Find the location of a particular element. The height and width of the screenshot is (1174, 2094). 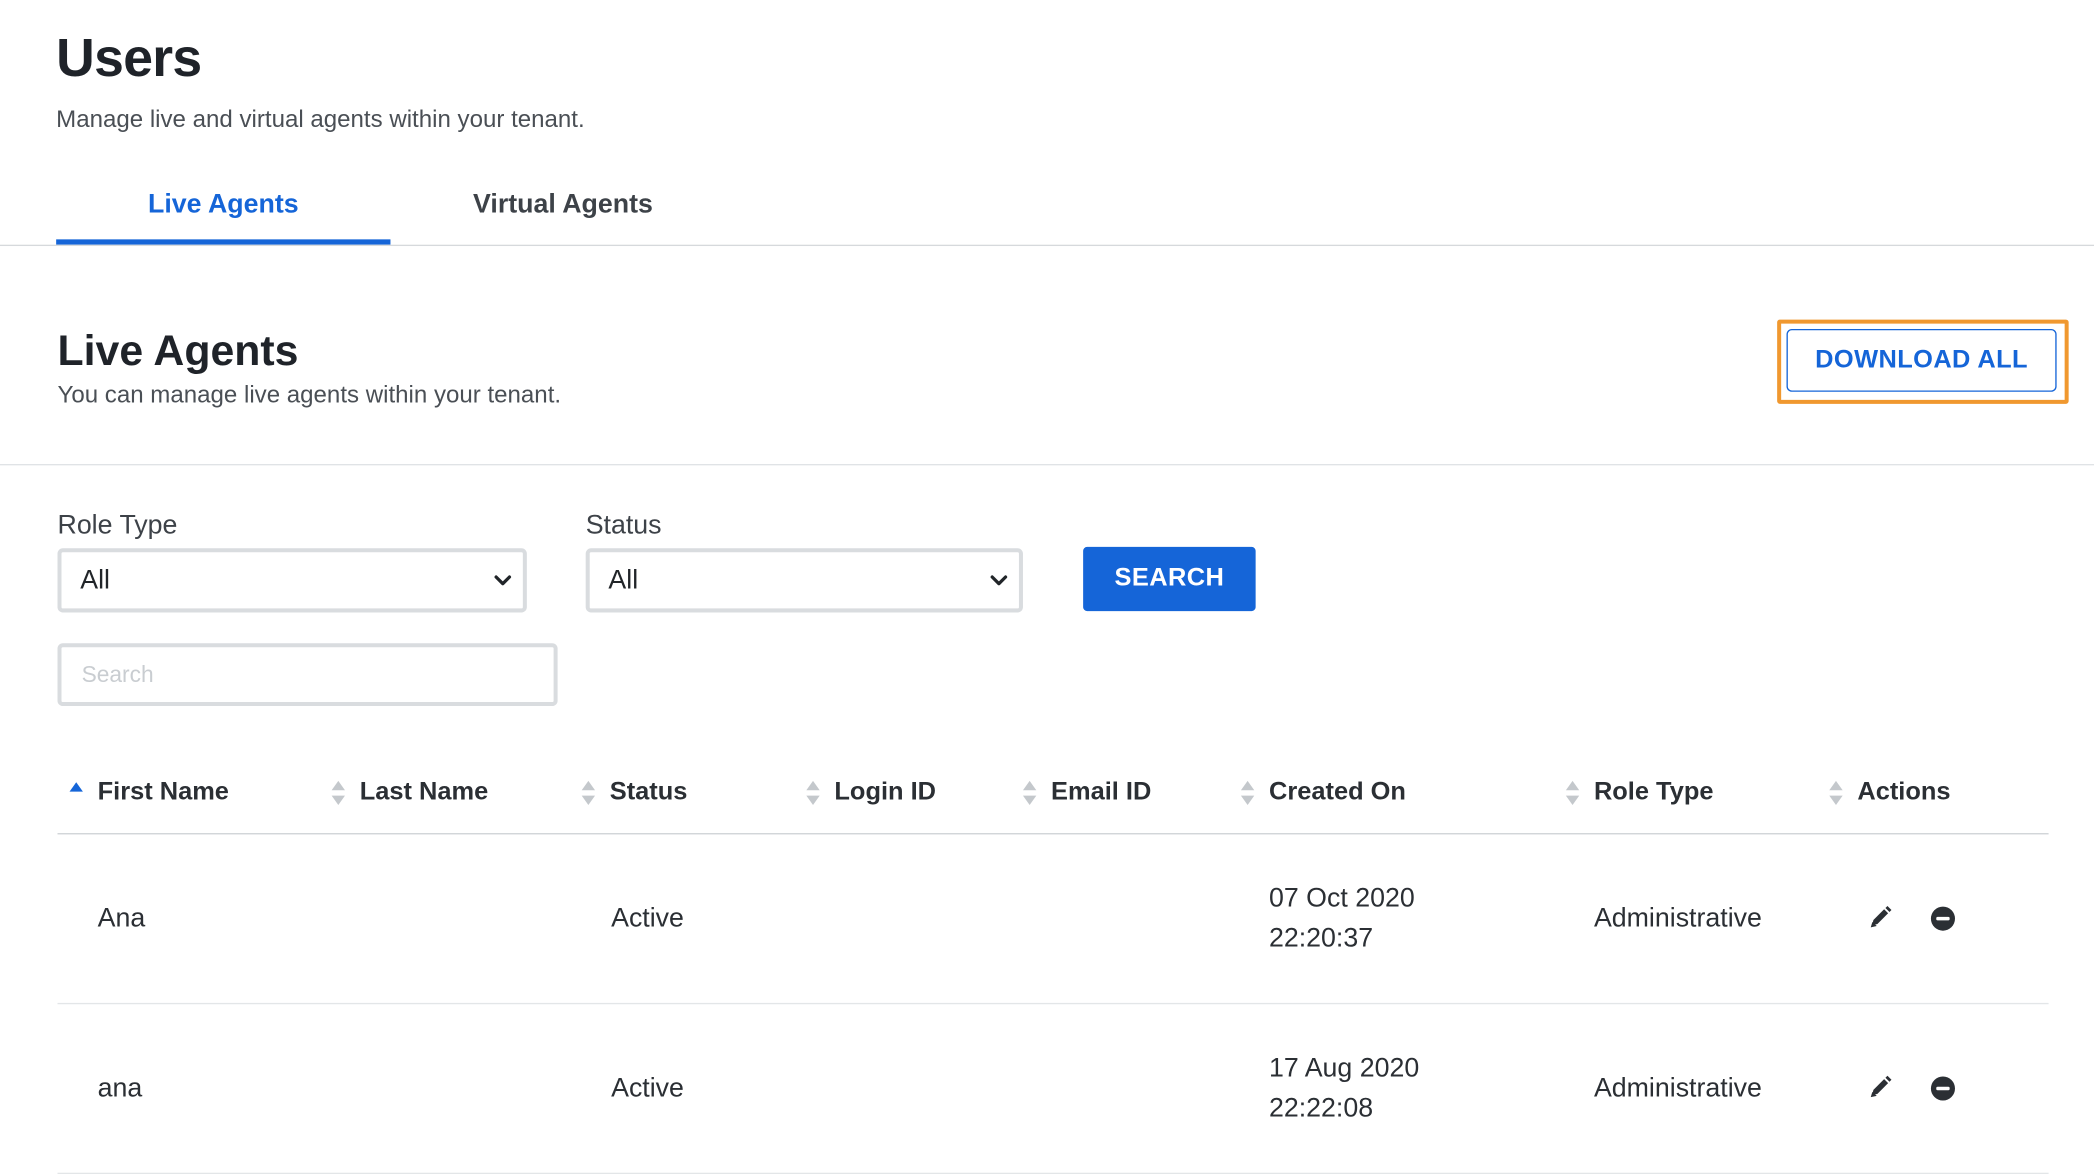

download-all-button: DOWNLOAD ALL is located at coordinates (1921, 360).